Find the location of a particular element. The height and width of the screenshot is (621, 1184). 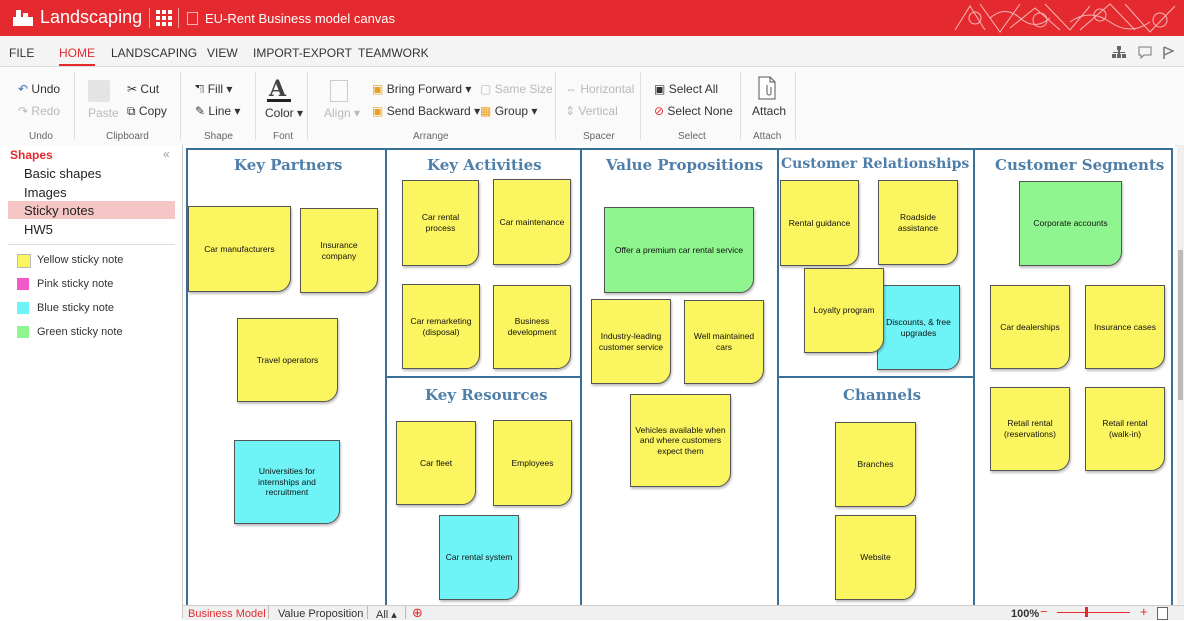

zoom-slider-handle is located at coordinates (1086, 612).